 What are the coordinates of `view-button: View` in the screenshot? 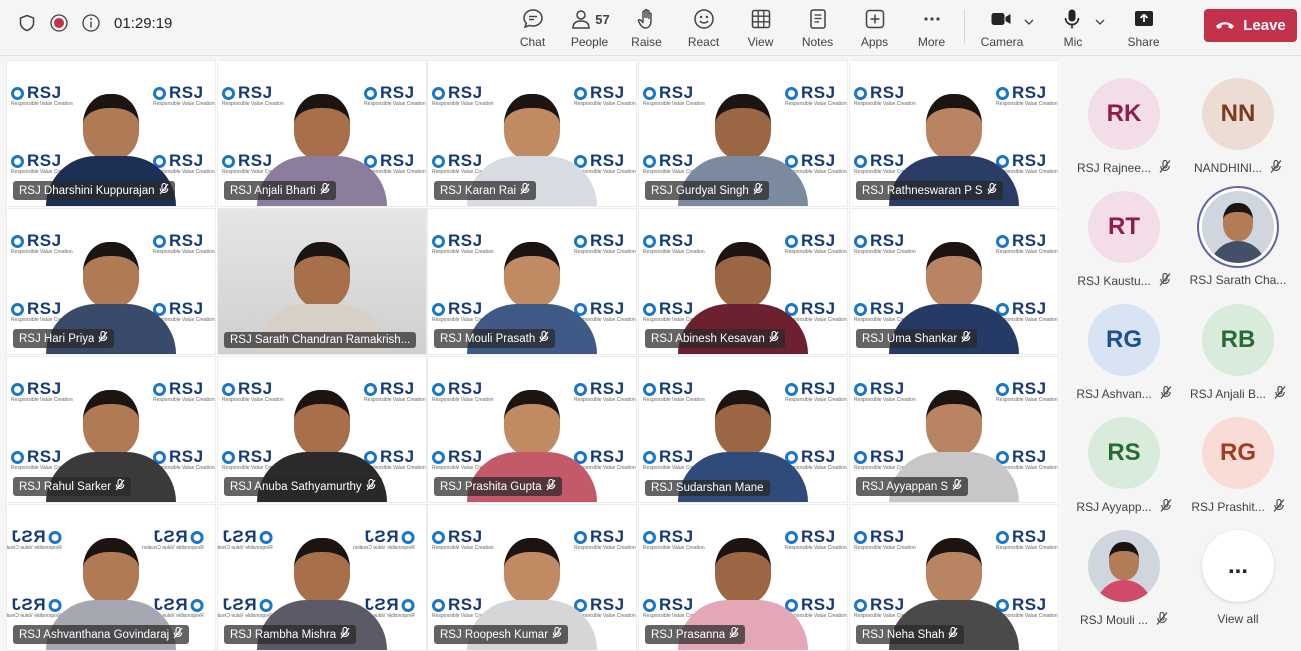 It's located at (760, 28).